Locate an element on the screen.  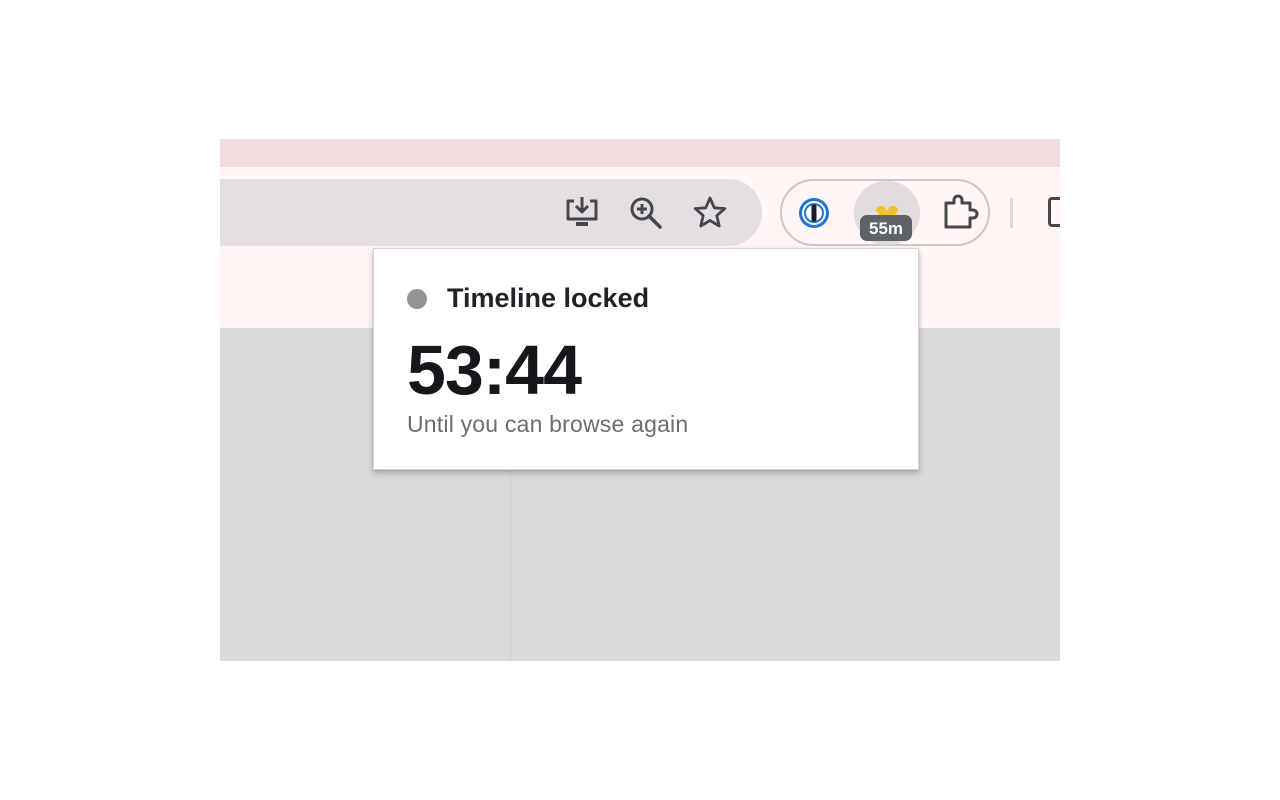
status-dot-icon is located at coordinates (417, 299).